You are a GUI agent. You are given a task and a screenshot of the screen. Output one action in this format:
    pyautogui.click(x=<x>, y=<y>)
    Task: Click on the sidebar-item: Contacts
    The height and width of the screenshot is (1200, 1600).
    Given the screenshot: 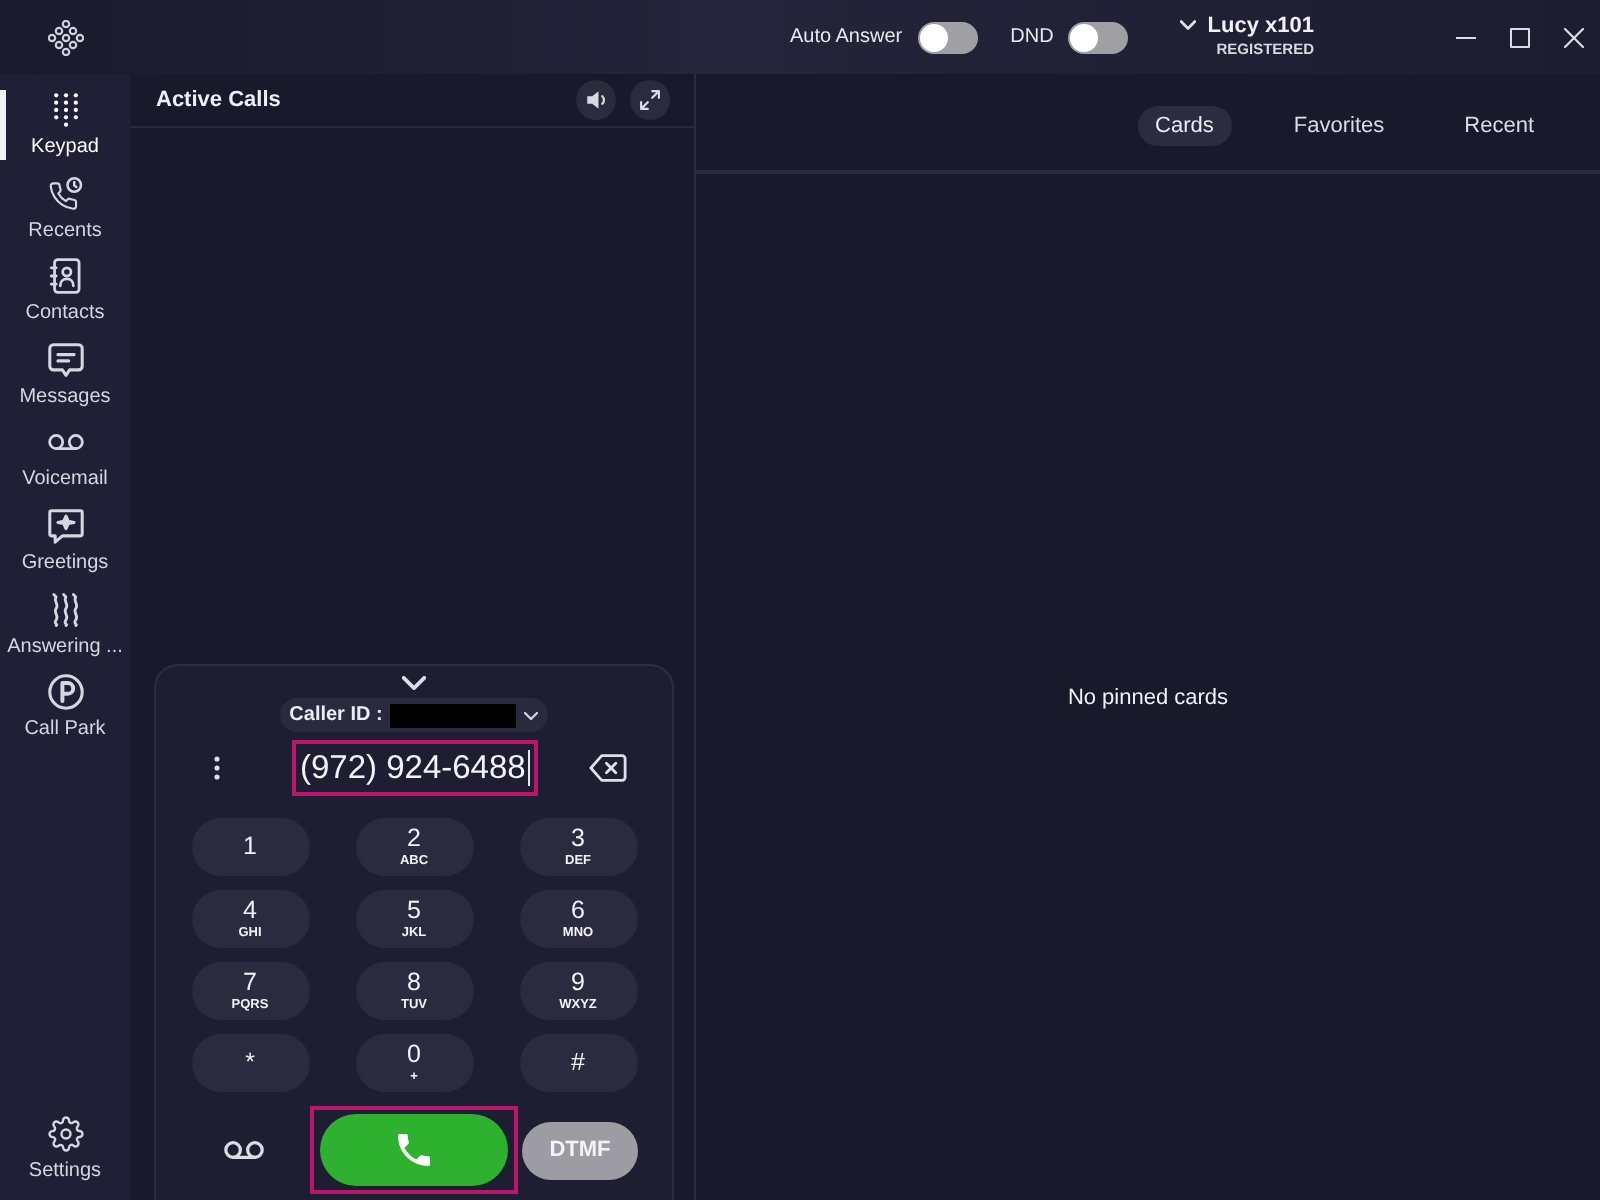 What is the action you would take?
    pyautogui.click(x=65, y=296)
    